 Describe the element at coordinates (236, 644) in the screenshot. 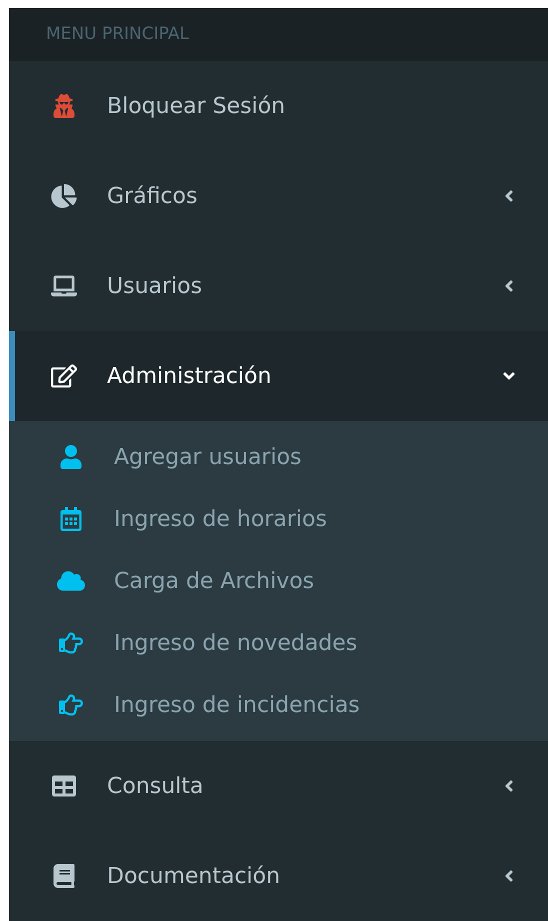

I see `submenu-label: Ingreso de novedades` at that location.